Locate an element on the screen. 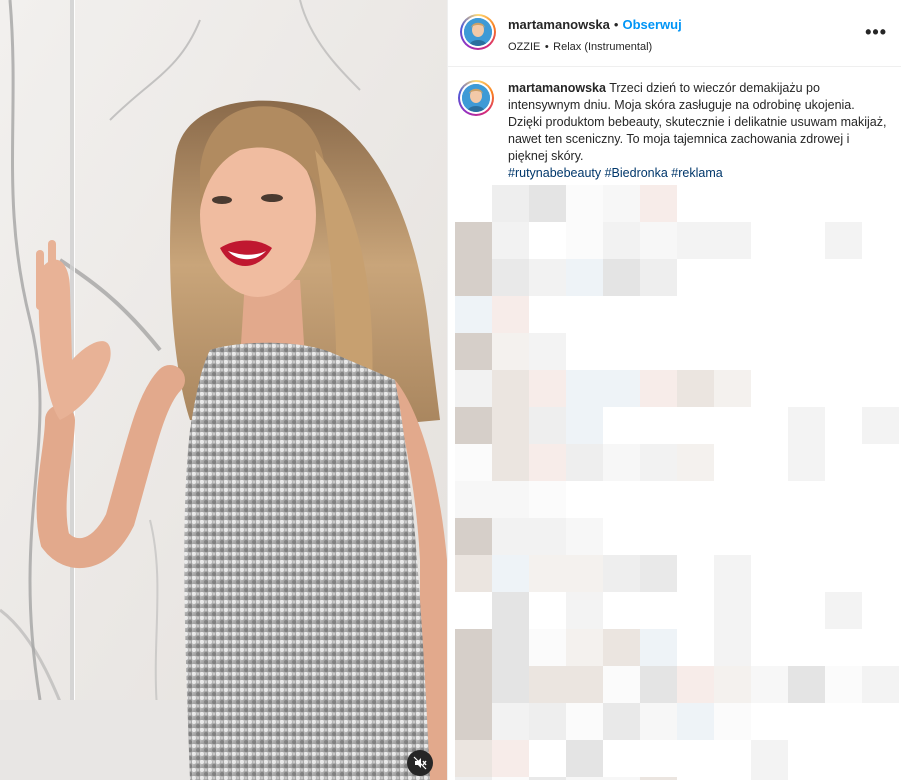  avatar-image is located at coordinates (478, 32).